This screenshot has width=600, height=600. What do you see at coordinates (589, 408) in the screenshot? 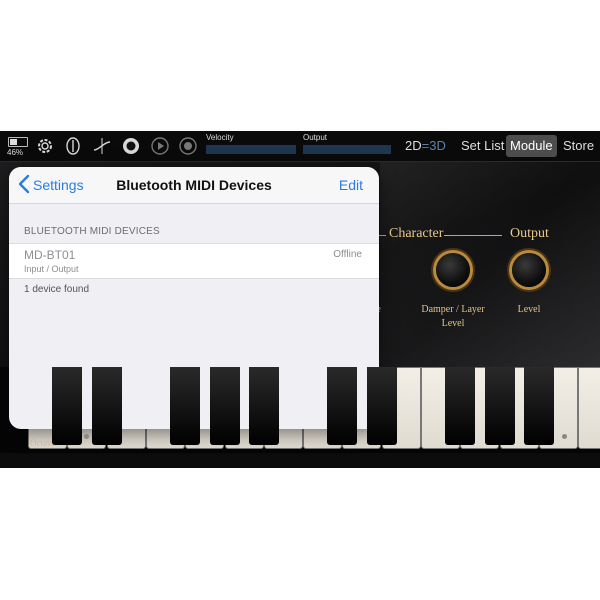
I see `white-key` at bounding box center [589, 408].